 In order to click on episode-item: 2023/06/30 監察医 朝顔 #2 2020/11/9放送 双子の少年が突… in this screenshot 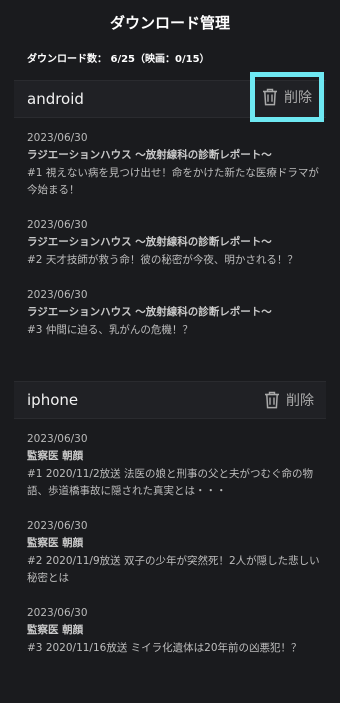, I will do `click(173, 553)`.